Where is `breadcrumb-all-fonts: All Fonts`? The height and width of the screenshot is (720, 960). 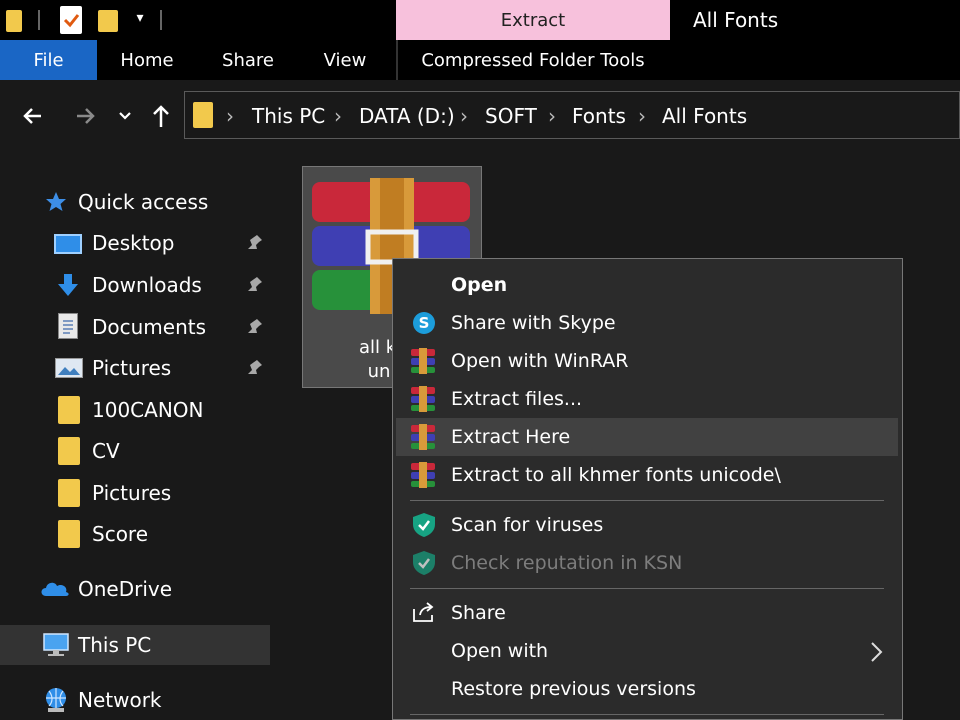
breadcrumb-all-fonts: All Fonts is located at coordinates (704, 116).